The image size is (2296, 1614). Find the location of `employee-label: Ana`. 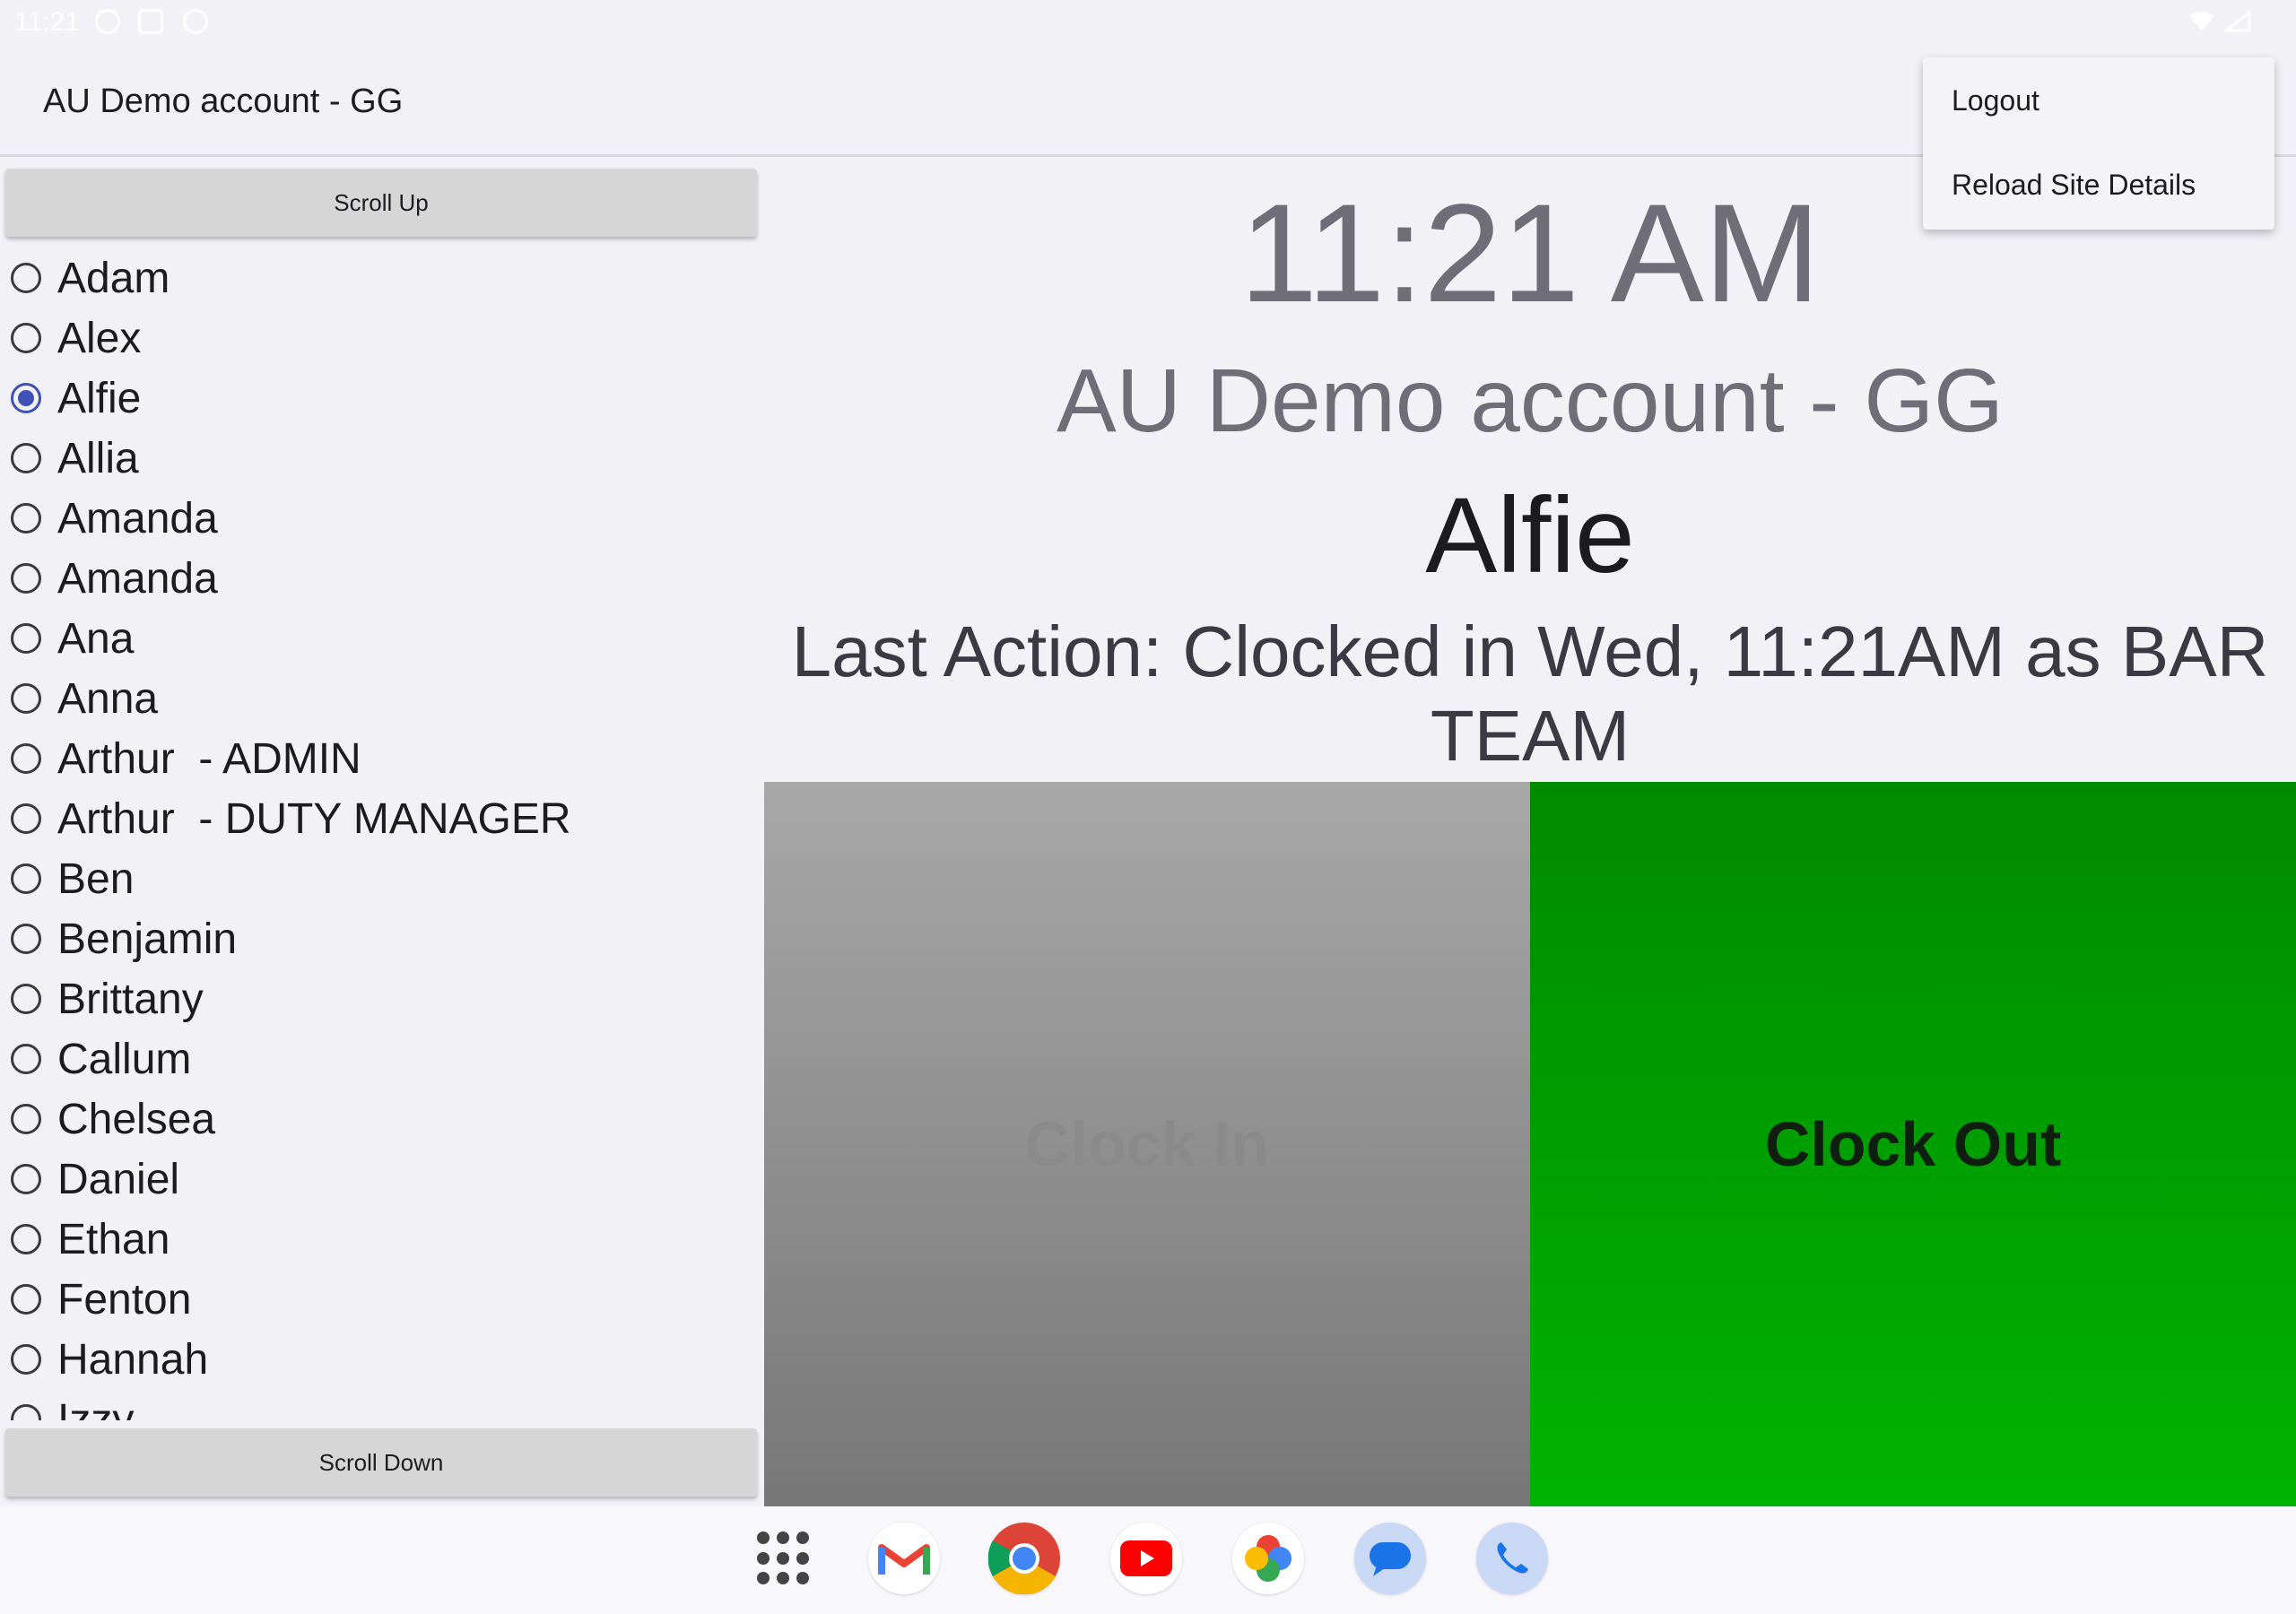

employee-label: Ana is located at coordinates (96, 638).